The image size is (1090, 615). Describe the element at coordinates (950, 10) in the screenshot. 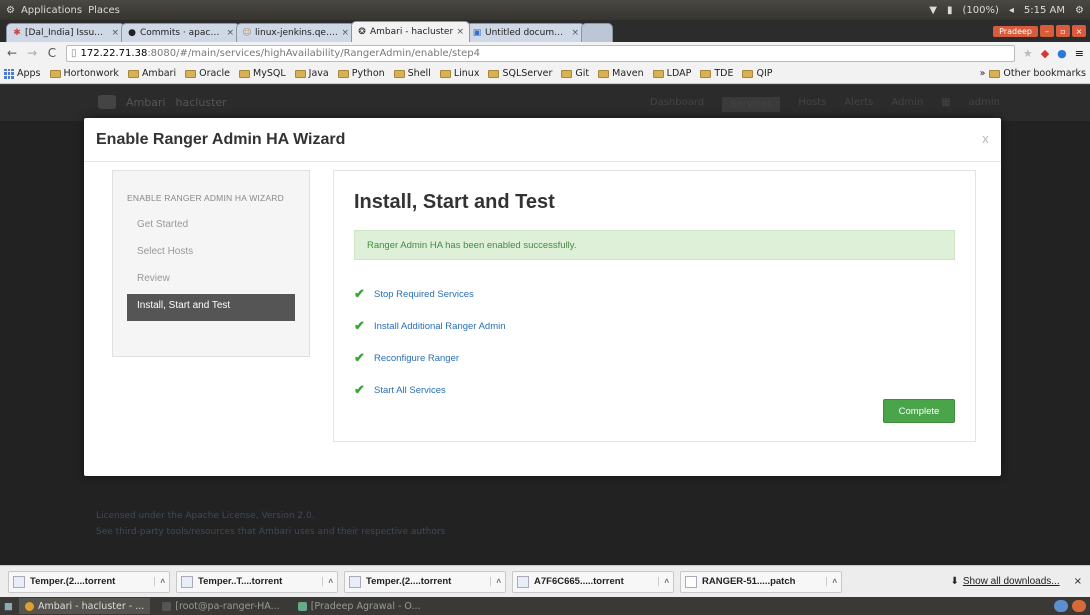

I see `battery-icon: ▮` at that location.